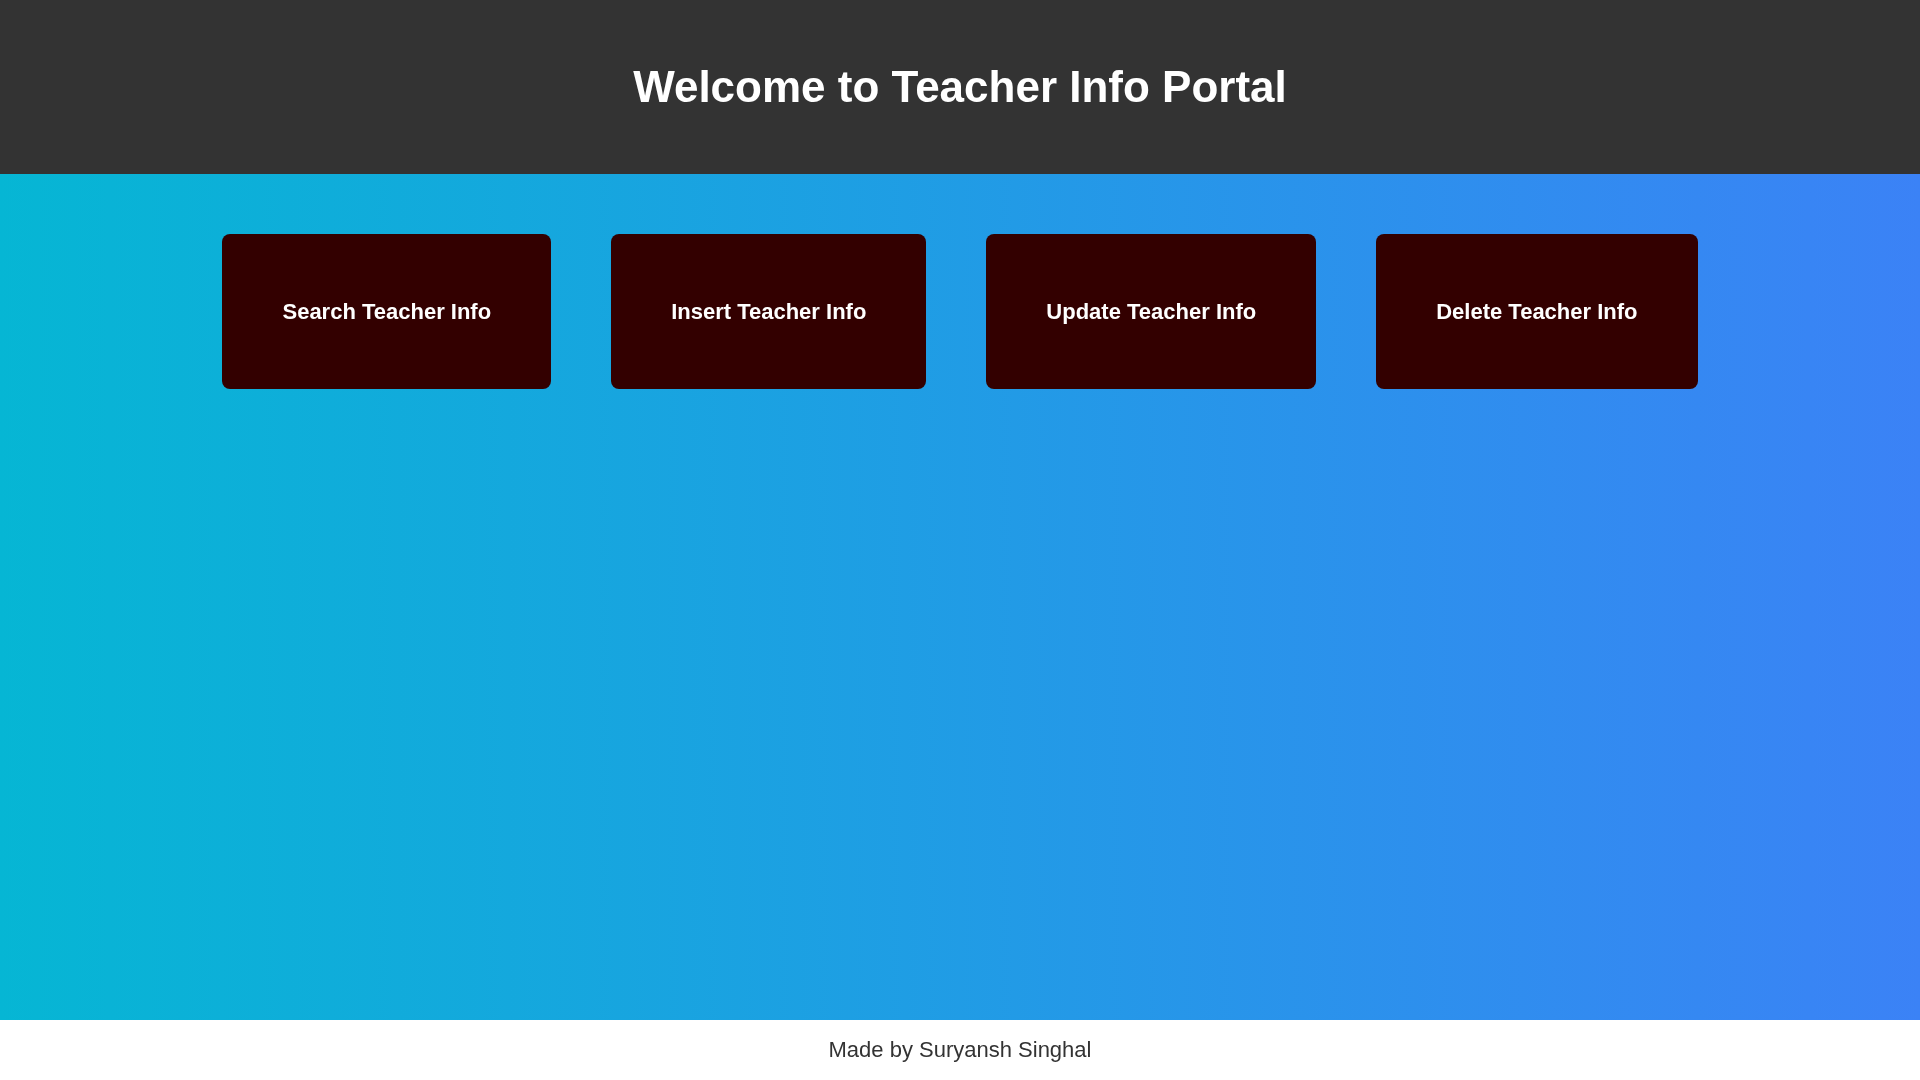  Describe the element at coordinates (769, 311) in the screenshot. I see `action-button: Insert Teacher Info` at that location.